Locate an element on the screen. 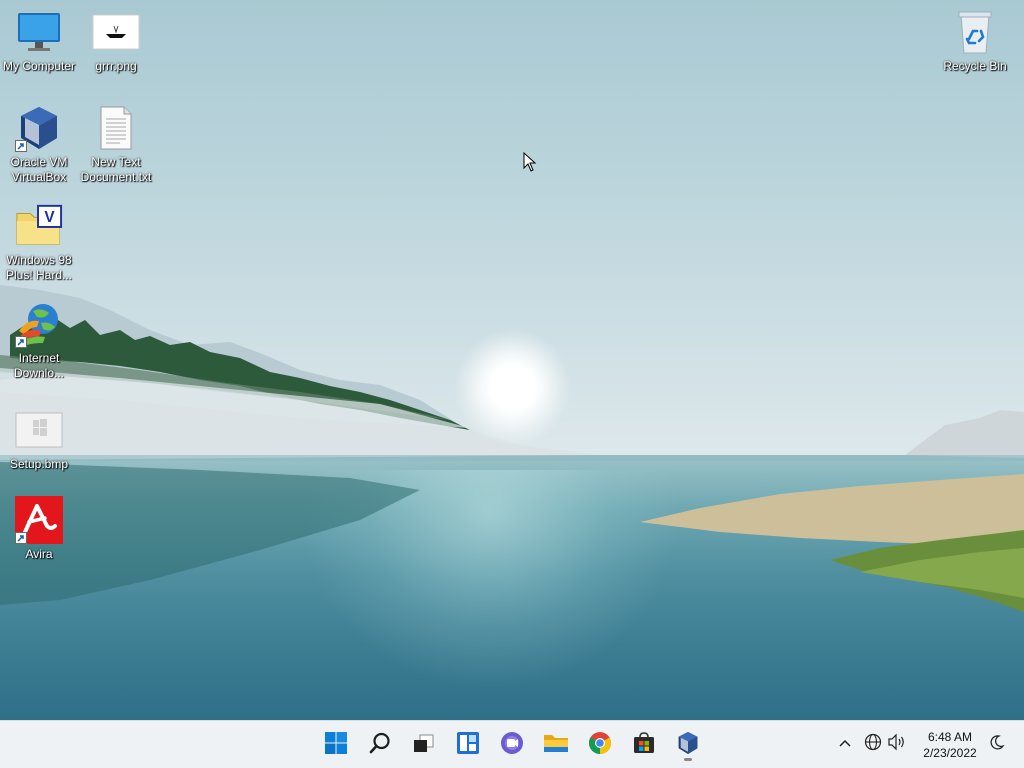 The image size is (1024, 768). widgets-button is located at coordinates (468, 745).